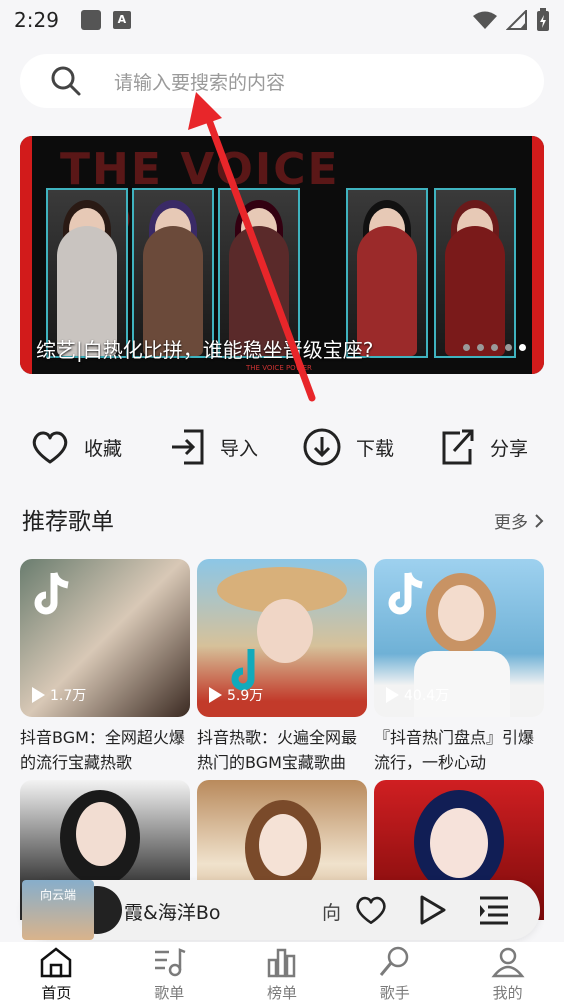 This screenshot has width=564, height=1004. Describe the element at coordinates (516, 20) in the screenshot. I see `signal-icon` at that location.